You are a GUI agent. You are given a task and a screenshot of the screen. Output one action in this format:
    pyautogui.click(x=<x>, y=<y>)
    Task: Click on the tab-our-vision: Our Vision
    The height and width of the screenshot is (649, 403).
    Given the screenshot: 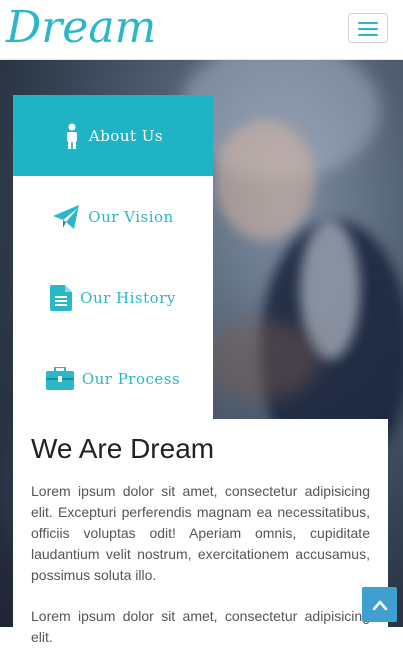 What is the action you would take?
    pyautogui.click(x=113, y=216)
    